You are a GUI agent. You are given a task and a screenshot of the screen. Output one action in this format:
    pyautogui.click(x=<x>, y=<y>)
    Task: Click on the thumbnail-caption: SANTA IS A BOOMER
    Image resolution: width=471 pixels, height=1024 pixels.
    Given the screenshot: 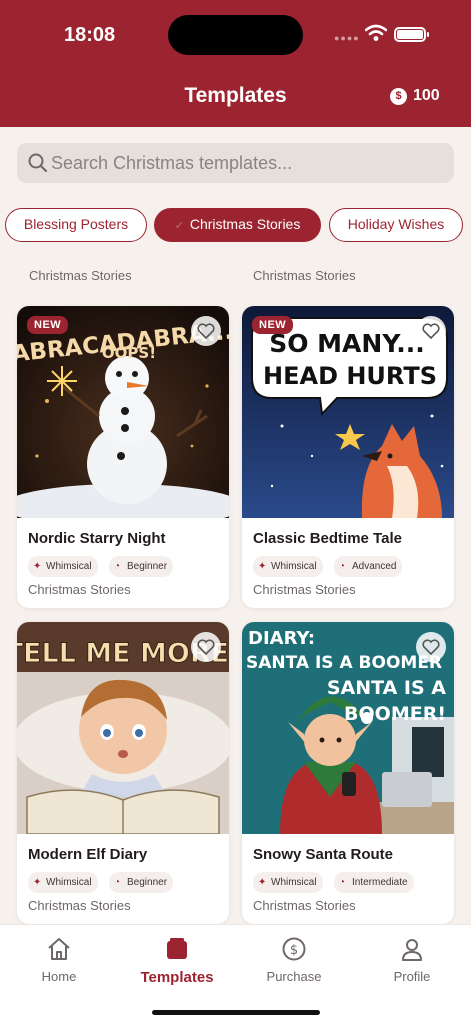 What is the action you would take?
    pyautogui.click(x=344, y=663)
    